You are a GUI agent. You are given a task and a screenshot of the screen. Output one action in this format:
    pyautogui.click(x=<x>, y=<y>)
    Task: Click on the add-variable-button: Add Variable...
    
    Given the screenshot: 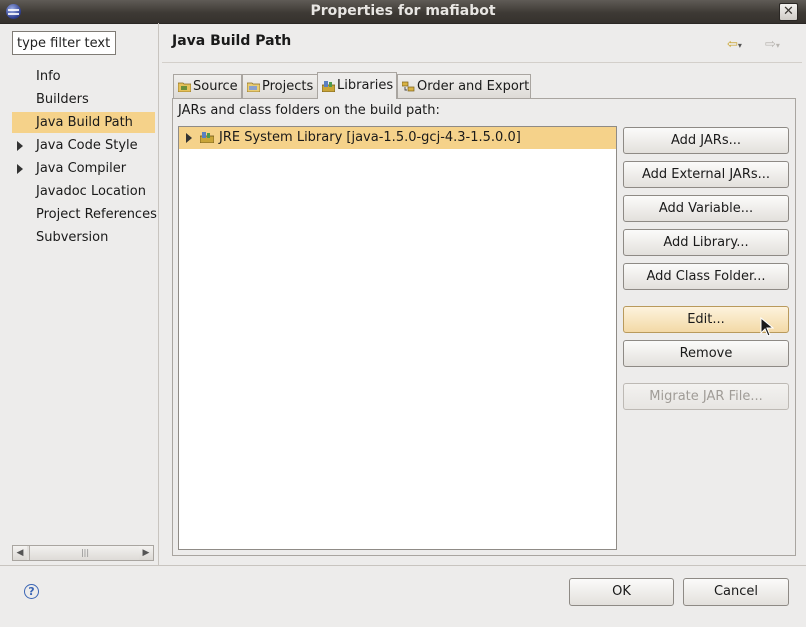 What is the action you would take?
    pyautogui.click(x=706, y=208)
    